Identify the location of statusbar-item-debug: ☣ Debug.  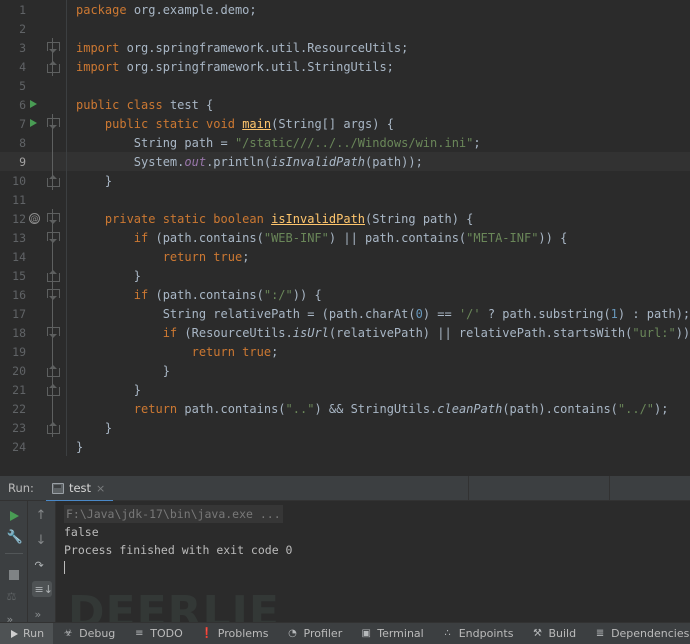
(88, 633).